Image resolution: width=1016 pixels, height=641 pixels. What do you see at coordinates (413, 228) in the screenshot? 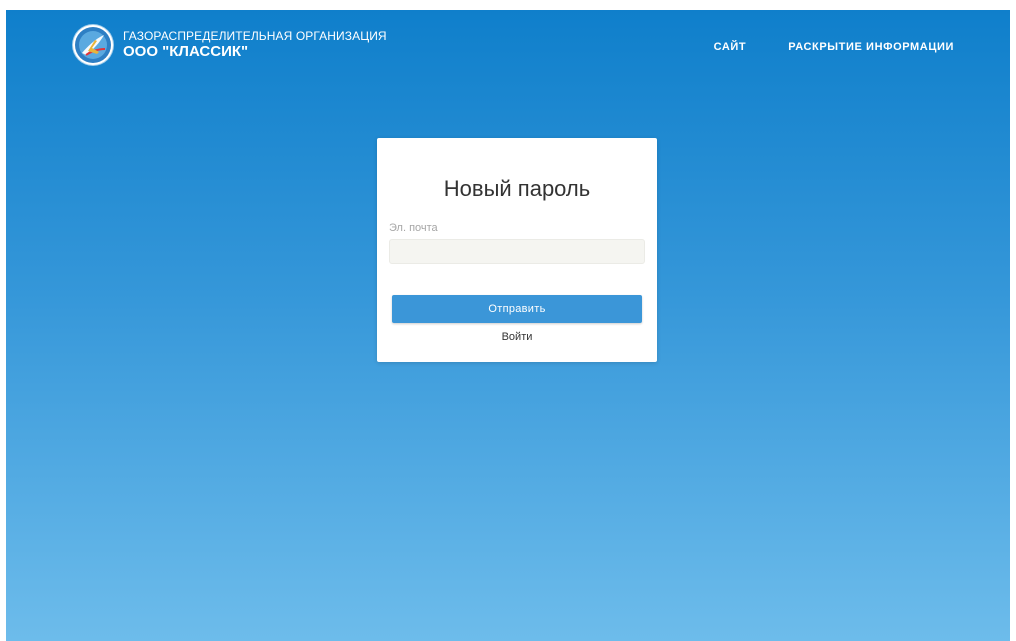
I see `email-label: Эл. почта` at bounding box center [413, 228].